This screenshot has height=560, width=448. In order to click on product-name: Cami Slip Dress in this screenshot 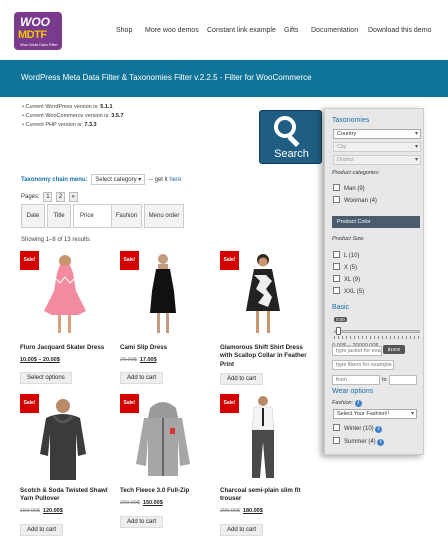, I will do `click(166, 348)`.